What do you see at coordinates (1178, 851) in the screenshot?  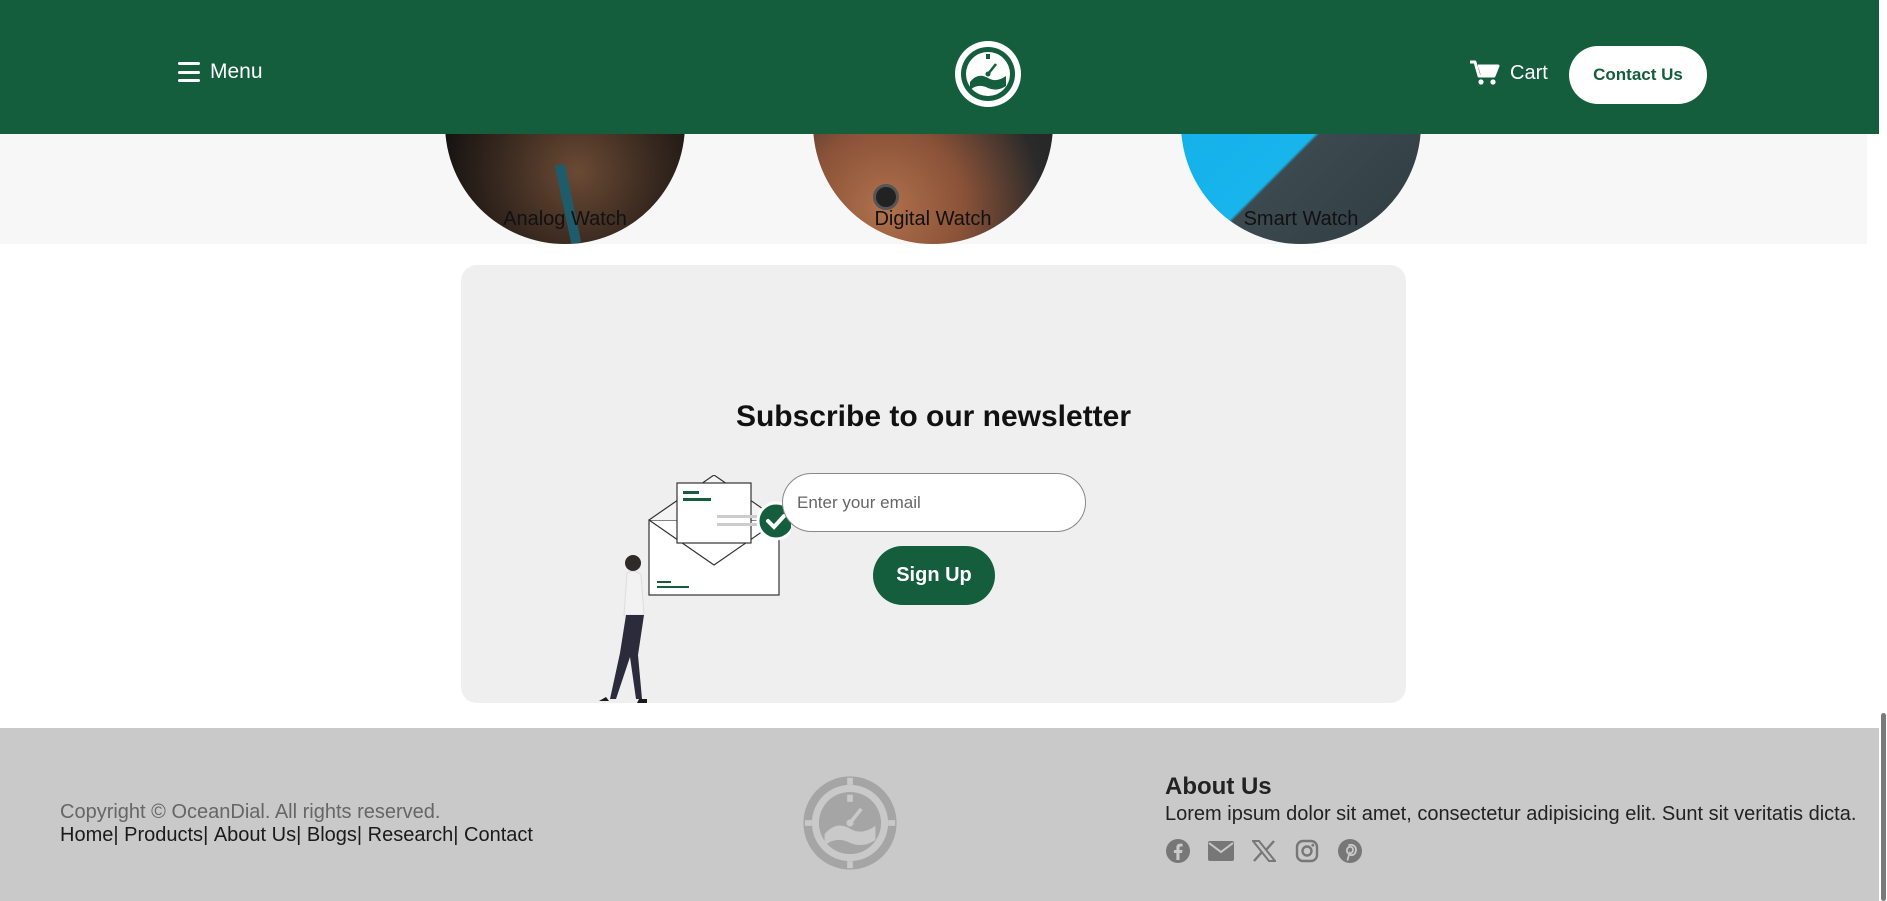 I see `facebook-icon` at bounding box center [1178, 851].